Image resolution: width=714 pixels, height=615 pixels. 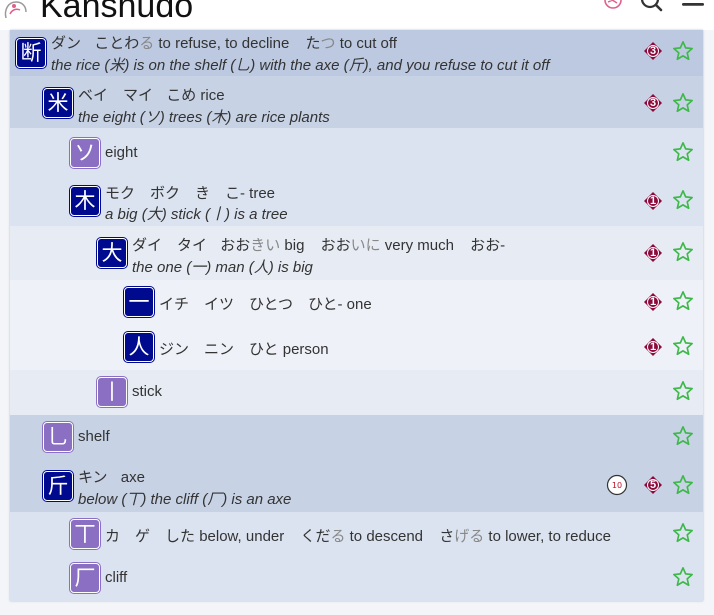 What do you see at coordinates (93, 477) in the screenshot?
I see `onyomi: キン` at bounding box center [93, 477].